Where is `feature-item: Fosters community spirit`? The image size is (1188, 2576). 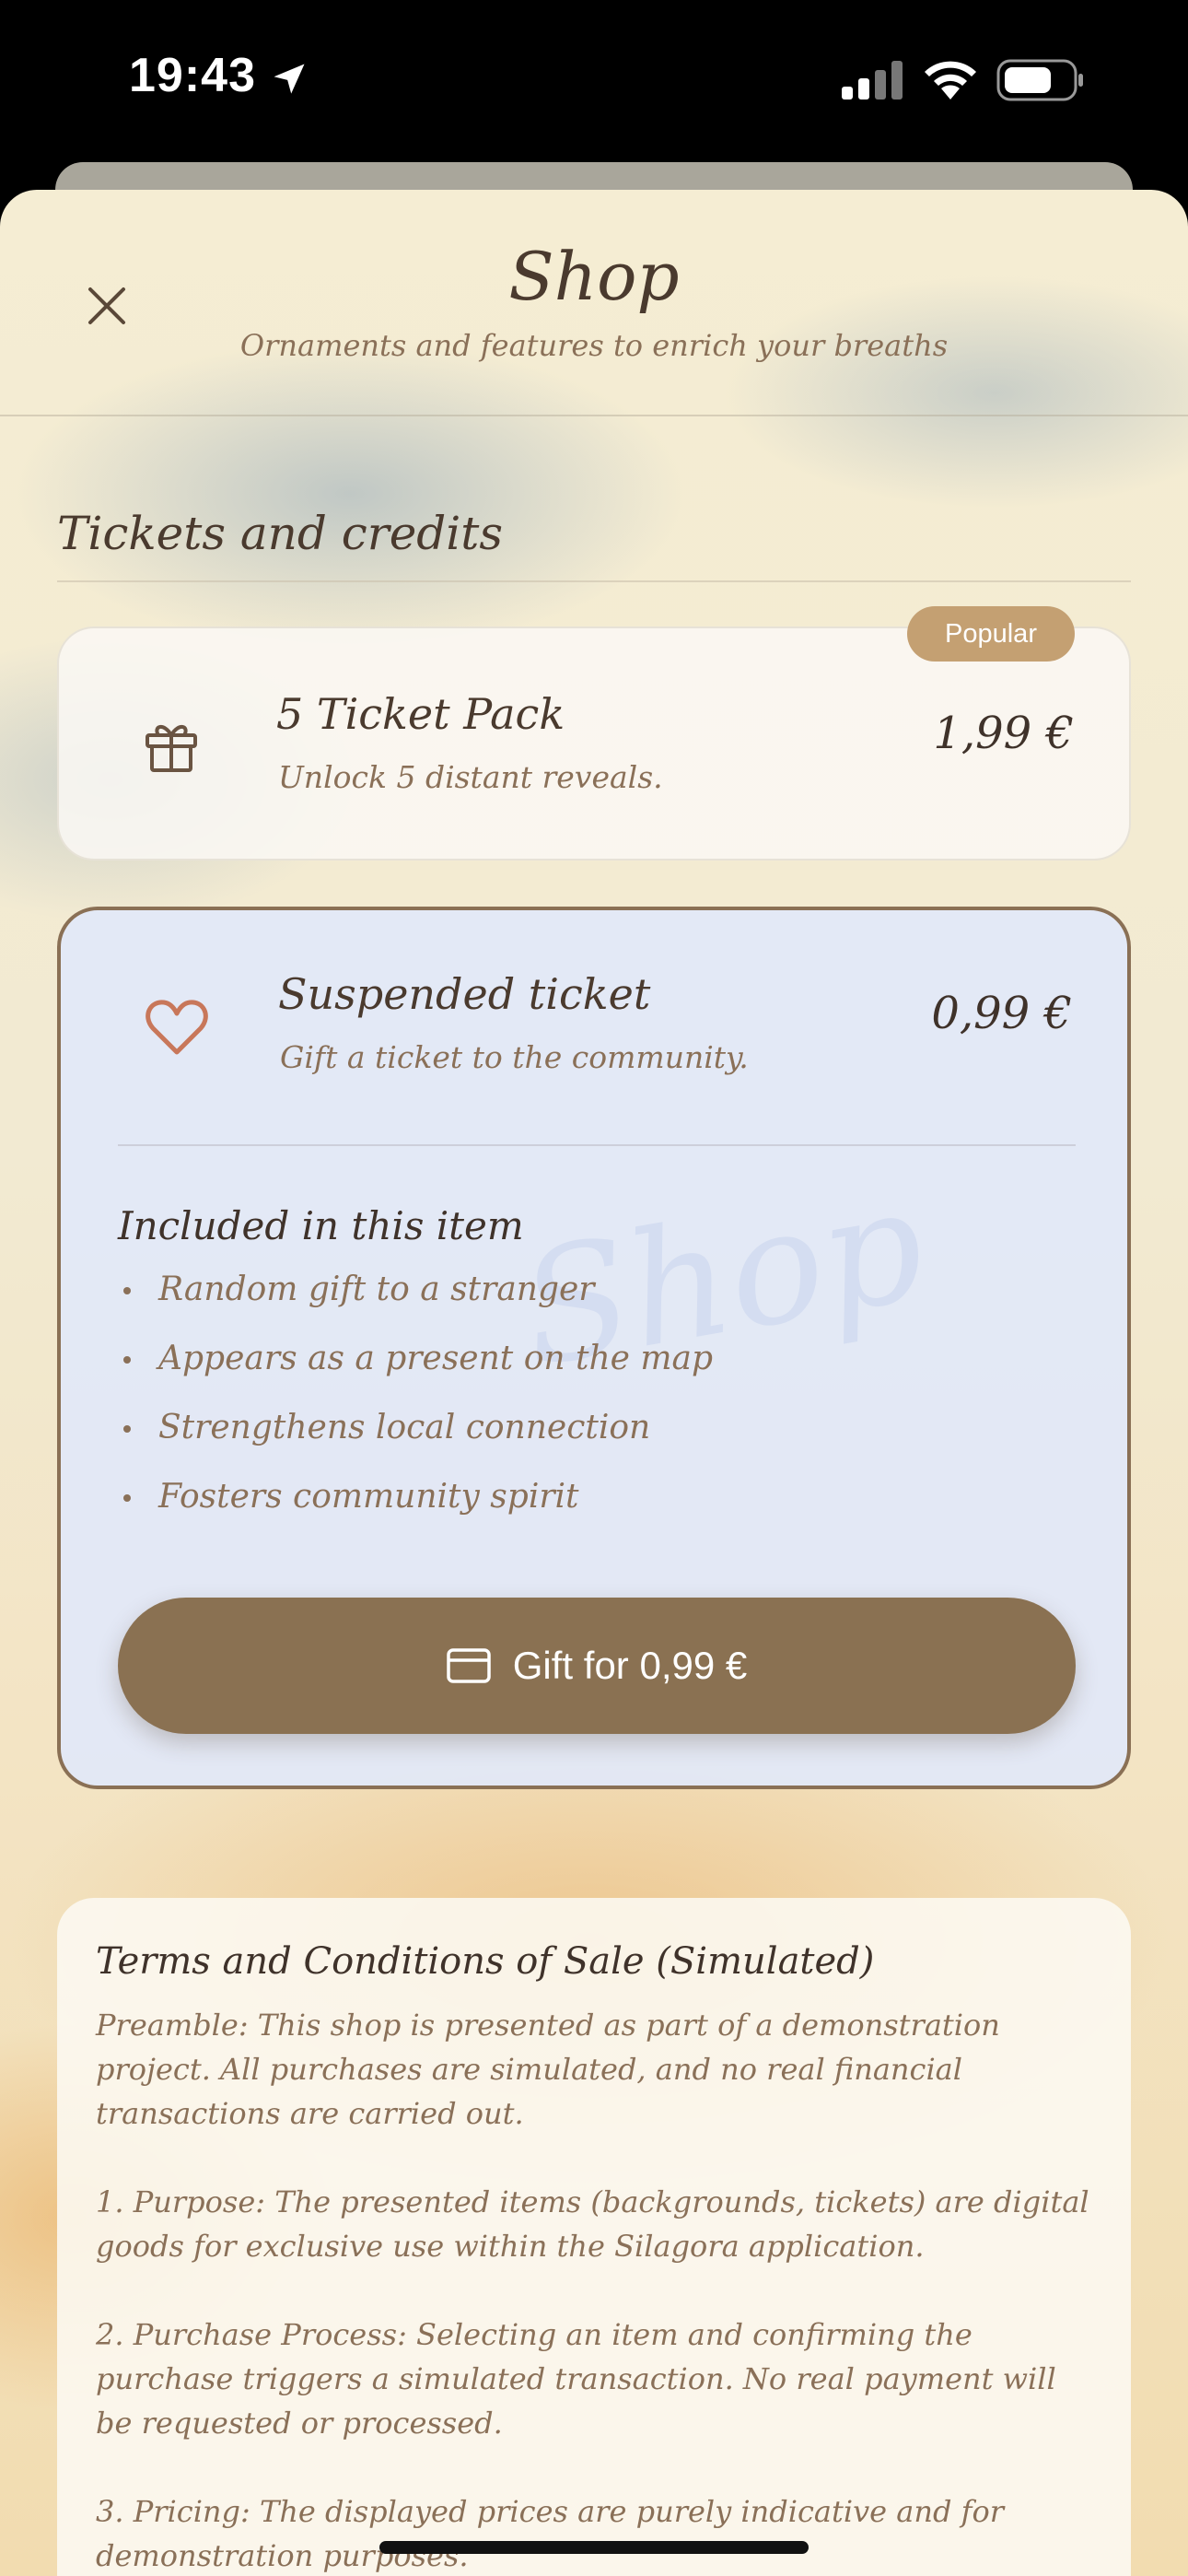 feature-item: Fosters community spirit is located at coordinates (415, 1511).